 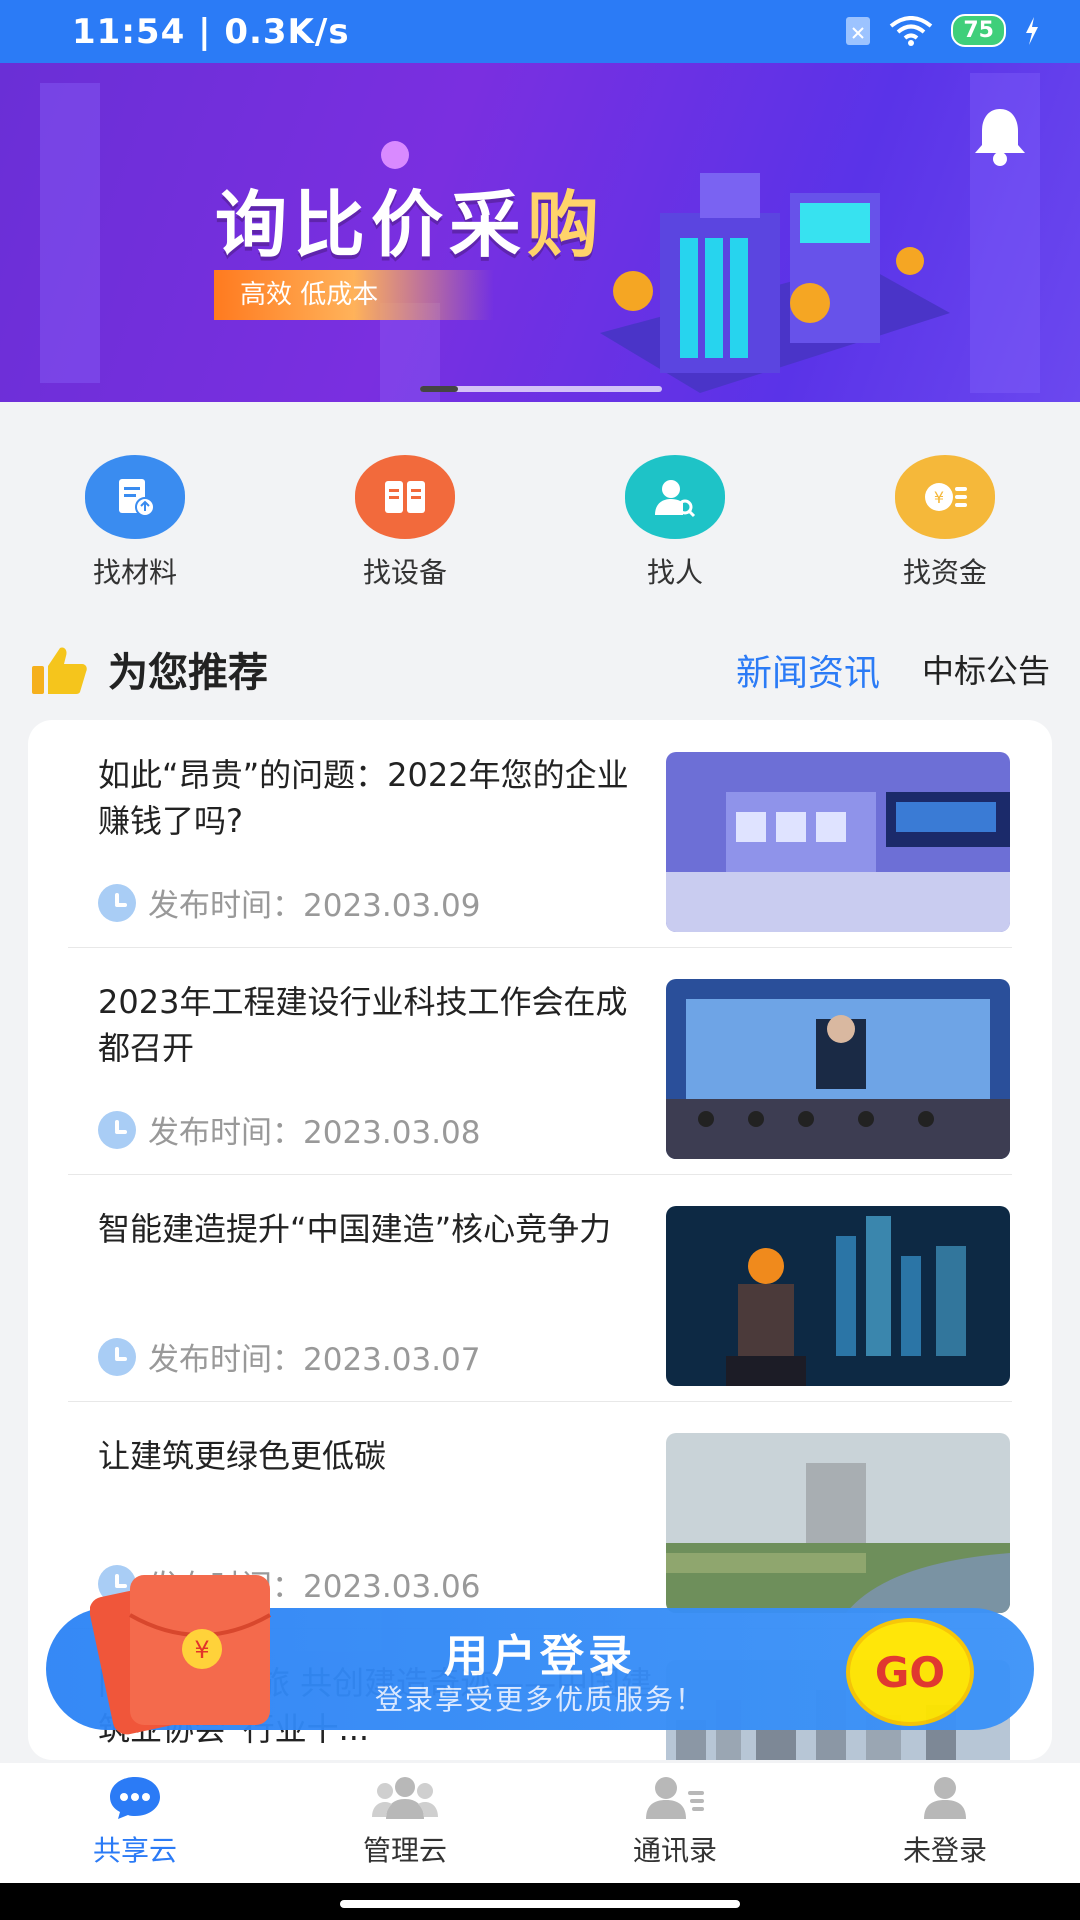 What do you see at coordinates (945, 1798) in the screenshot?
I see `person-icon` at bounding box center [945, 1798].